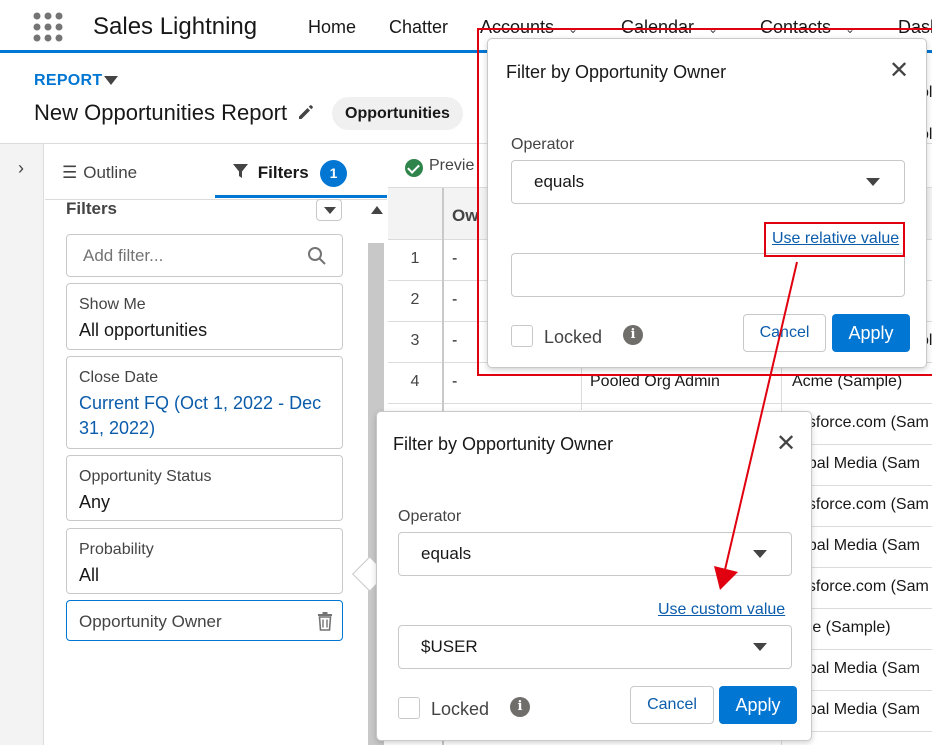 This screenshot has width=932, height=745. What do you see at coordinates (758, 705) in the screenshot?
I see `apply-button: Apply` at bounding box center [758, 705].